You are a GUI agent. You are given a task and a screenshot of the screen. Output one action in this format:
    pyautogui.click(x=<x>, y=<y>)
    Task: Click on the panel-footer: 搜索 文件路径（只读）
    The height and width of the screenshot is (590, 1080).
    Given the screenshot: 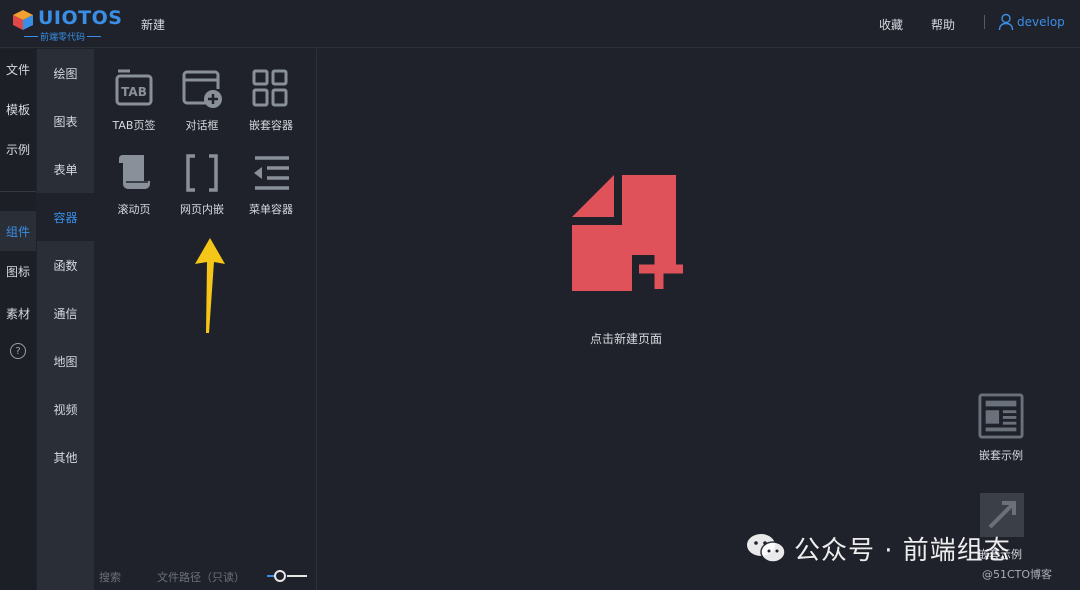 What is the action you would take?
    pyautogui.click(x=206, y=576)
    